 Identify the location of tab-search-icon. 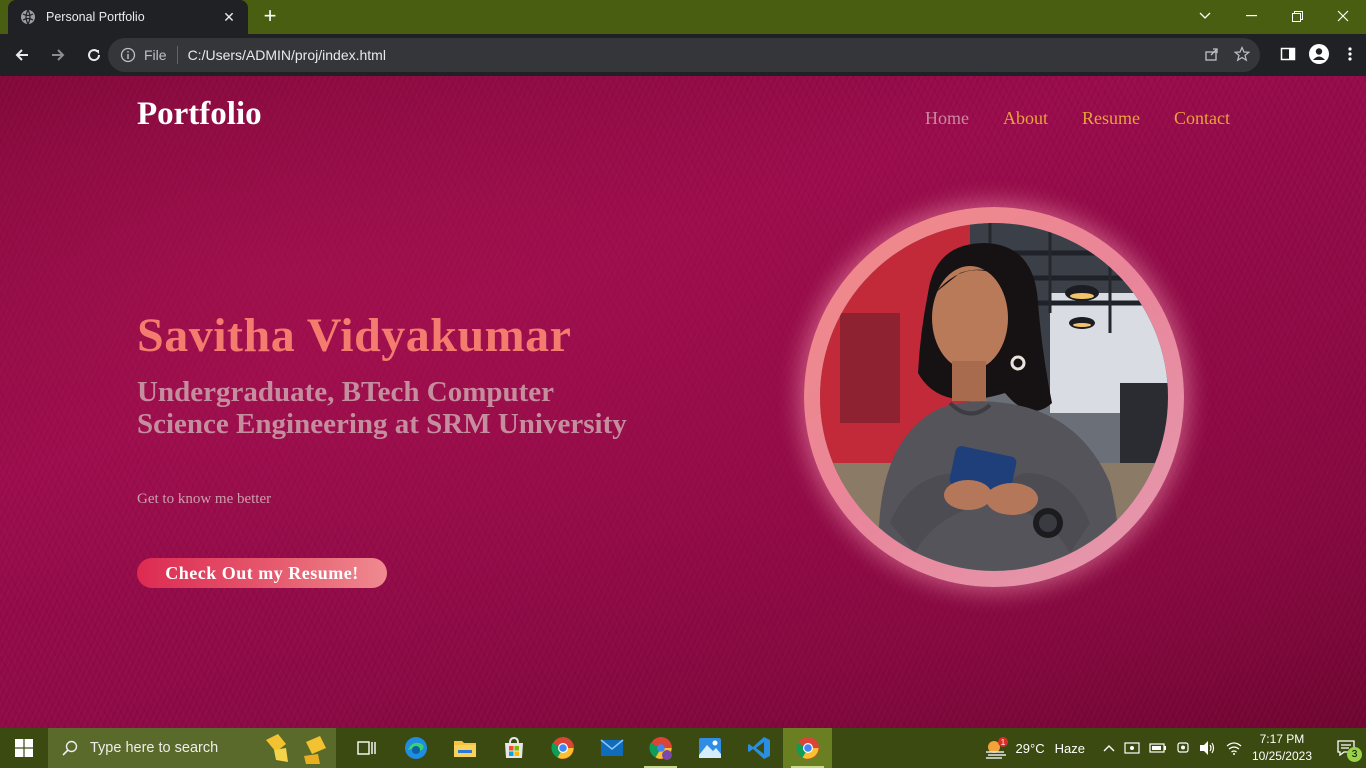
(1205, 16).